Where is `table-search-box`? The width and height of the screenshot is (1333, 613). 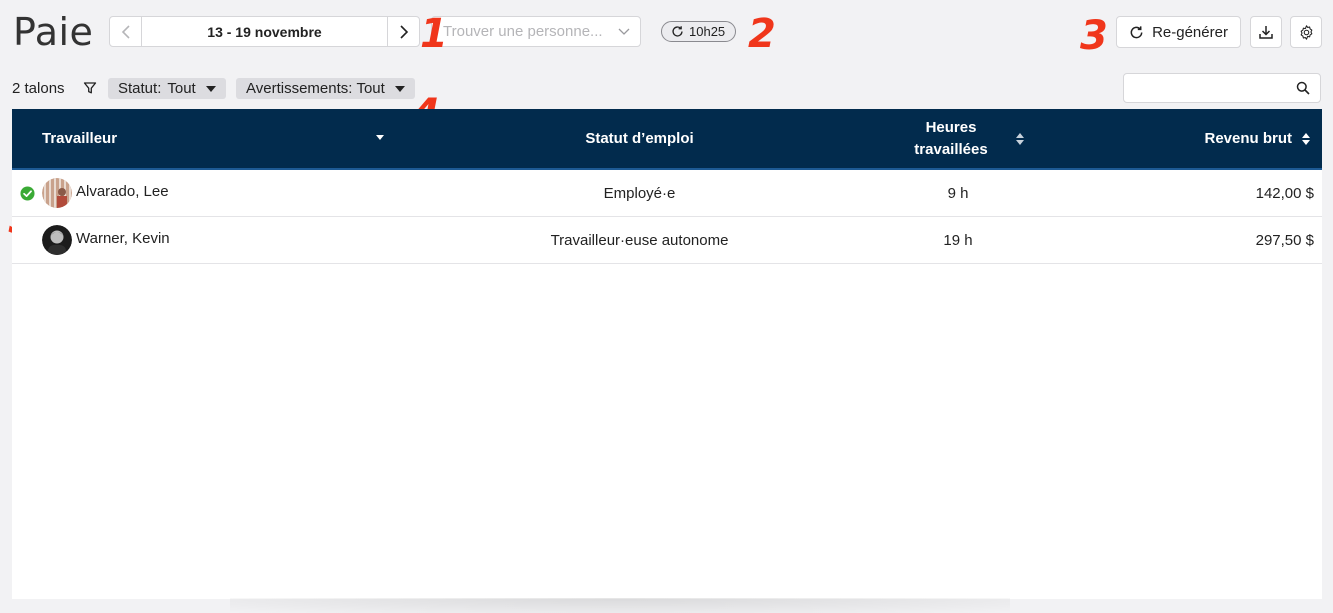 table-search-box is located at coordinates (1222, 88).